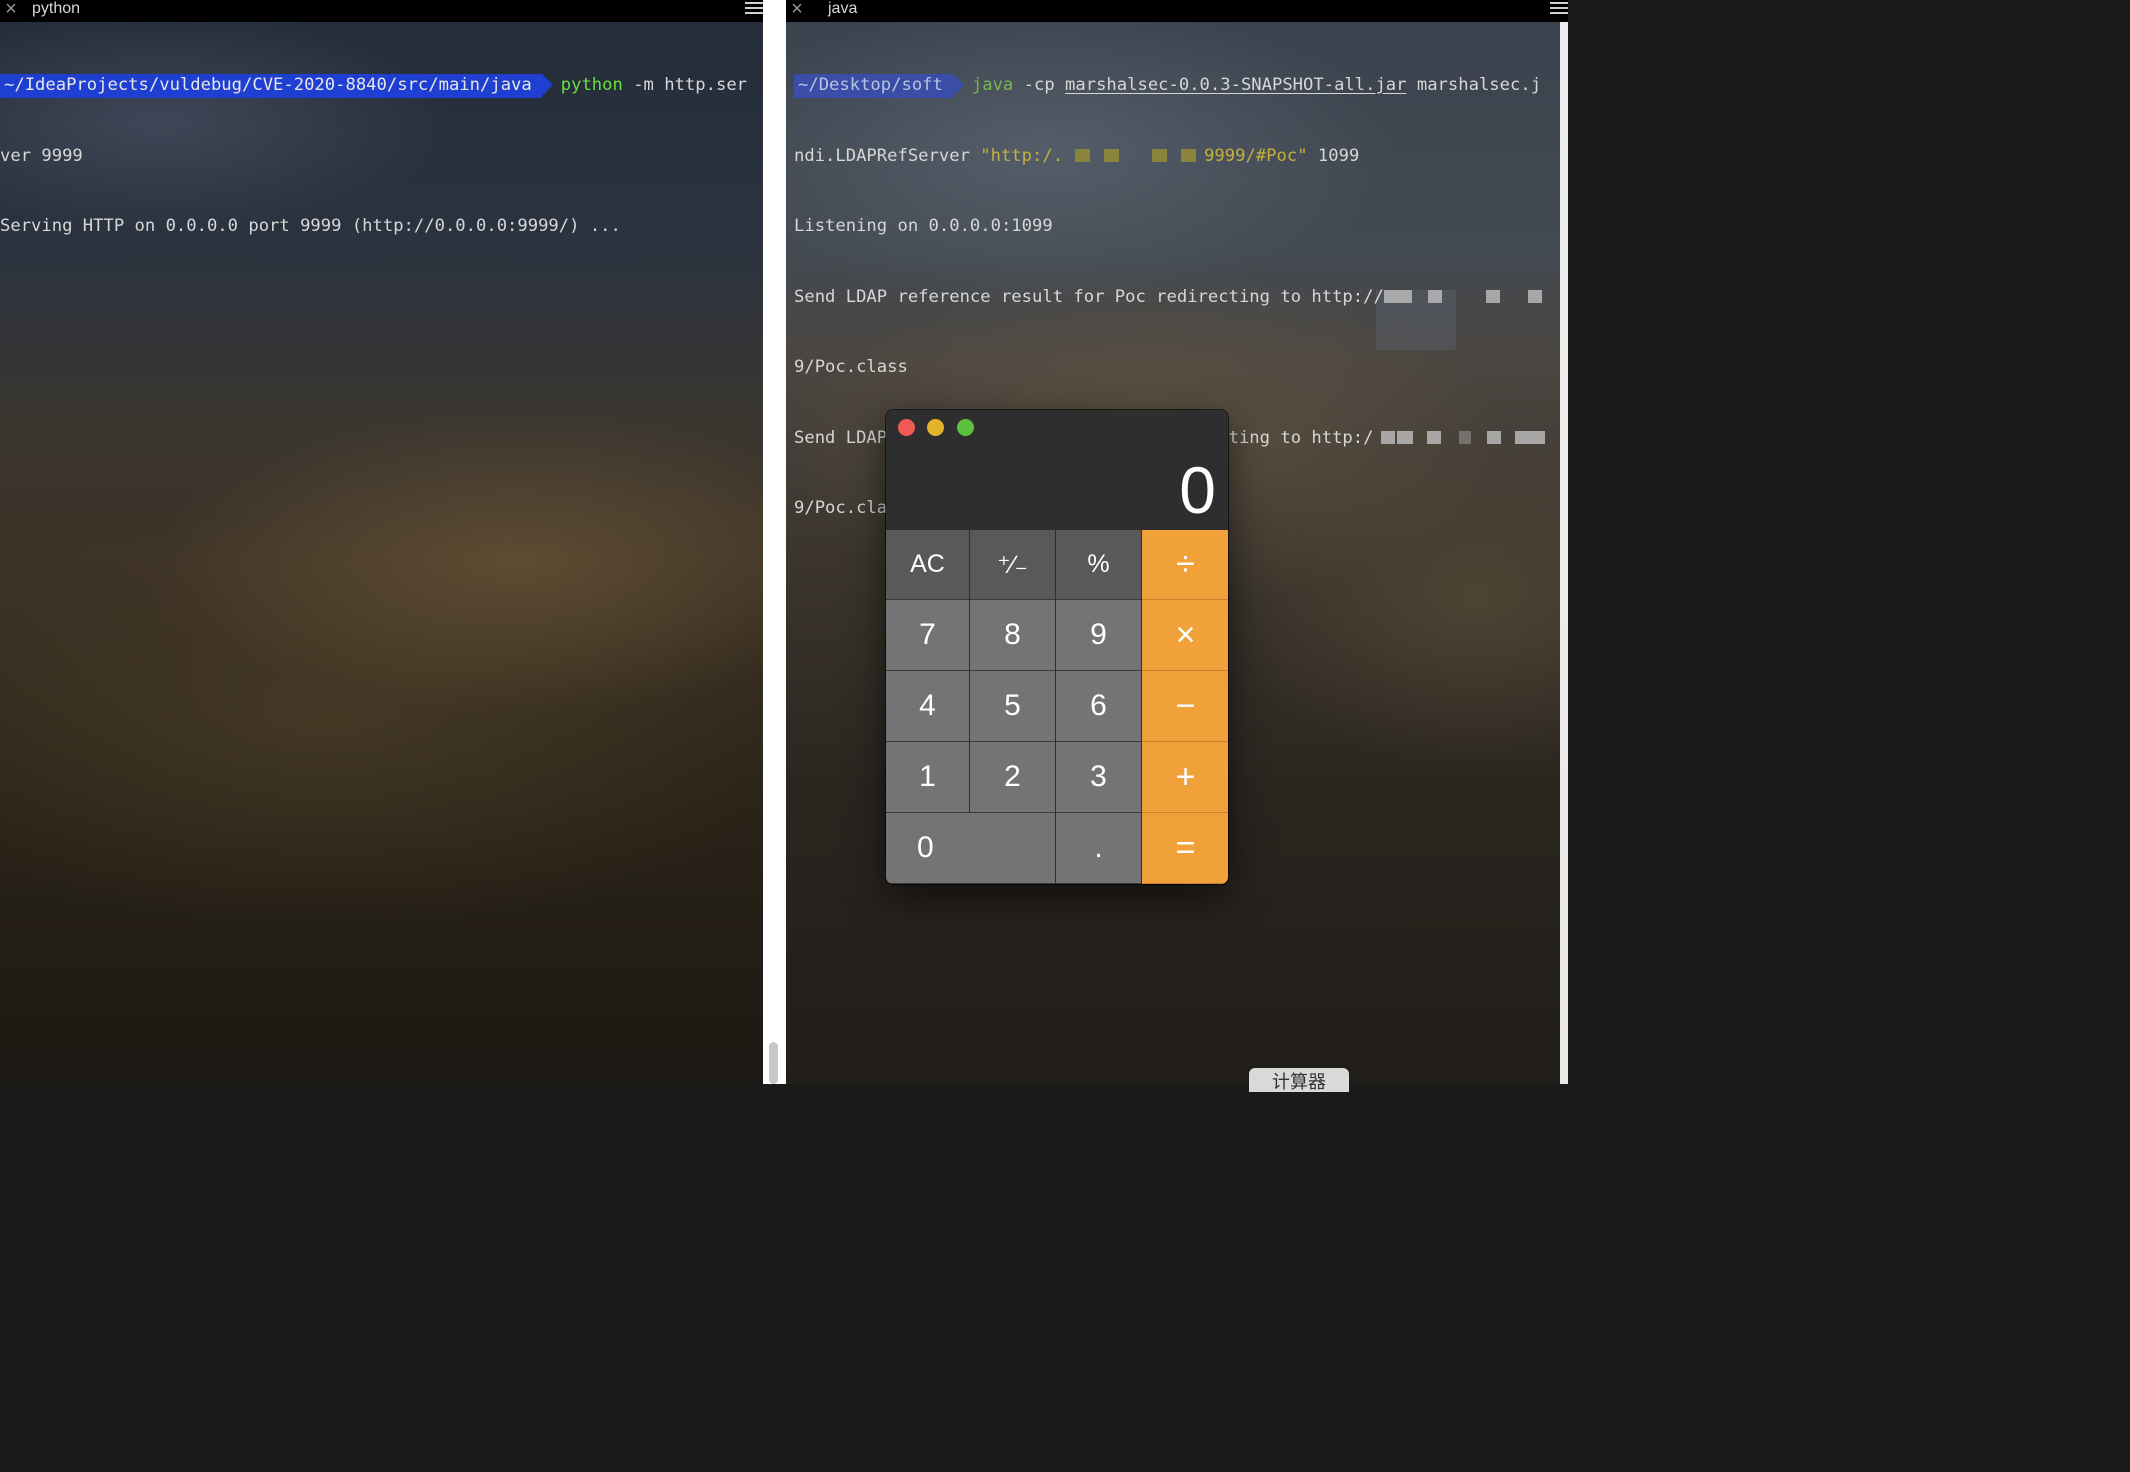 The image size is (2130, 1472). What do you see at coordinates (381, 11) in the screenshot?
I see `tab-bar: × python` at bounding box center [381, 11].